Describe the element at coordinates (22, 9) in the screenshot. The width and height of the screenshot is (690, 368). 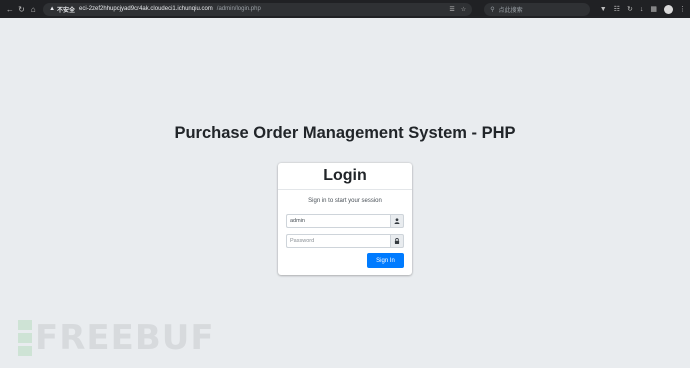
I see `reload-icon: ↻` at that location.